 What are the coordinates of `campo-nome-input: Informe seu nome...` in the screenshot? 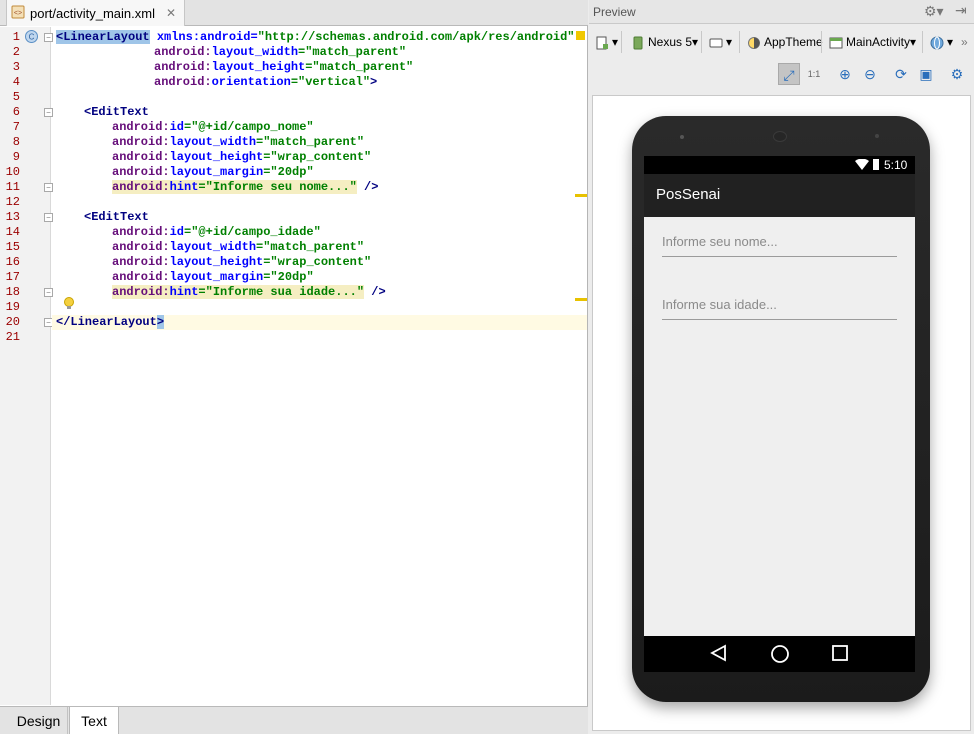 It's located at (779, 244).